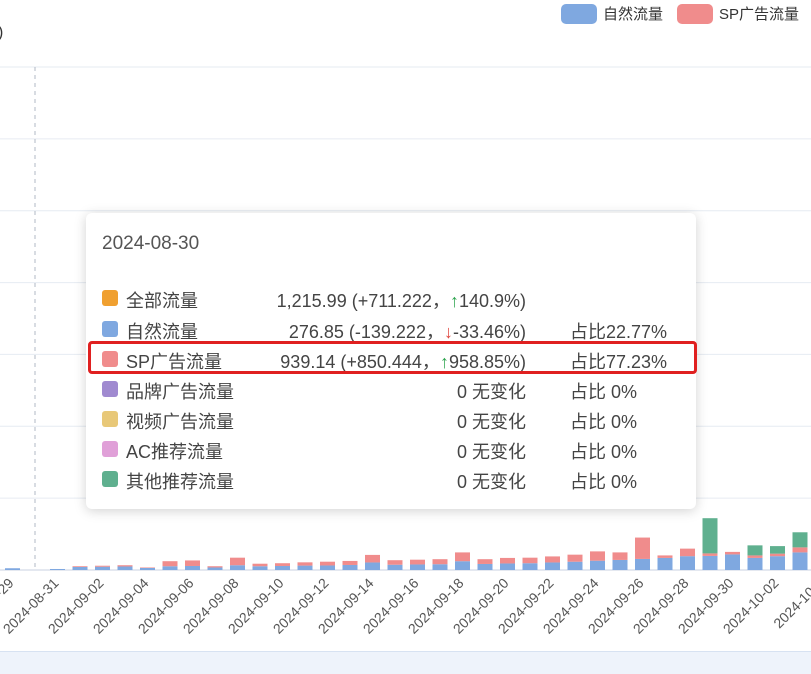  What do you see at coordinates (392, 450) in the screenshot?
I see `tooltip-row: AC推荐流量 0 无变化 占比 0%` at bounding box center [392, 450].